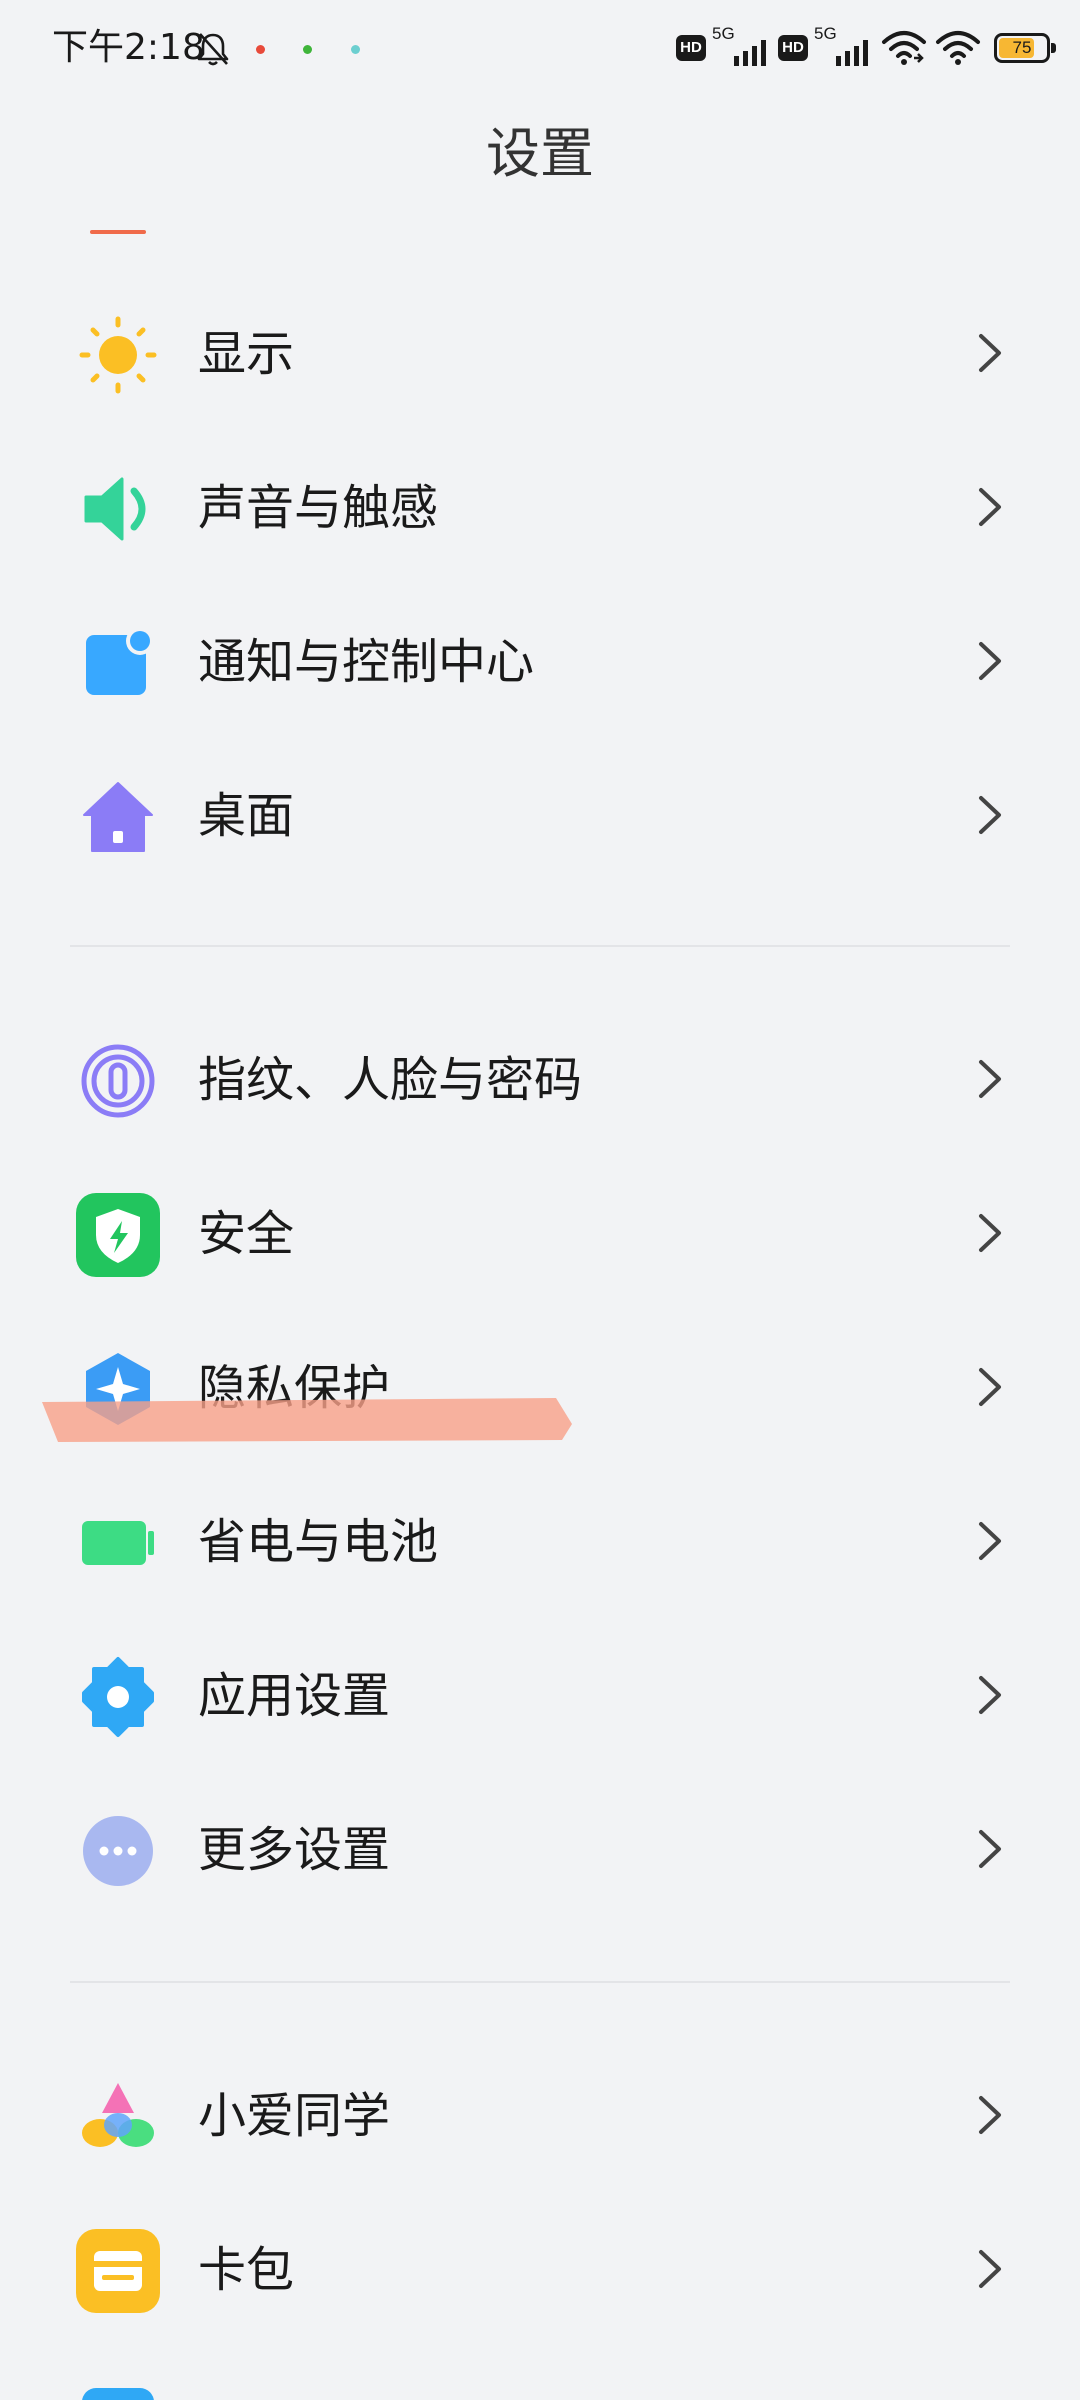  What do you see at coordinates (118, 2394) in the screenshot?
I see `partial-item-icon` at bounding box center [118, 2394].